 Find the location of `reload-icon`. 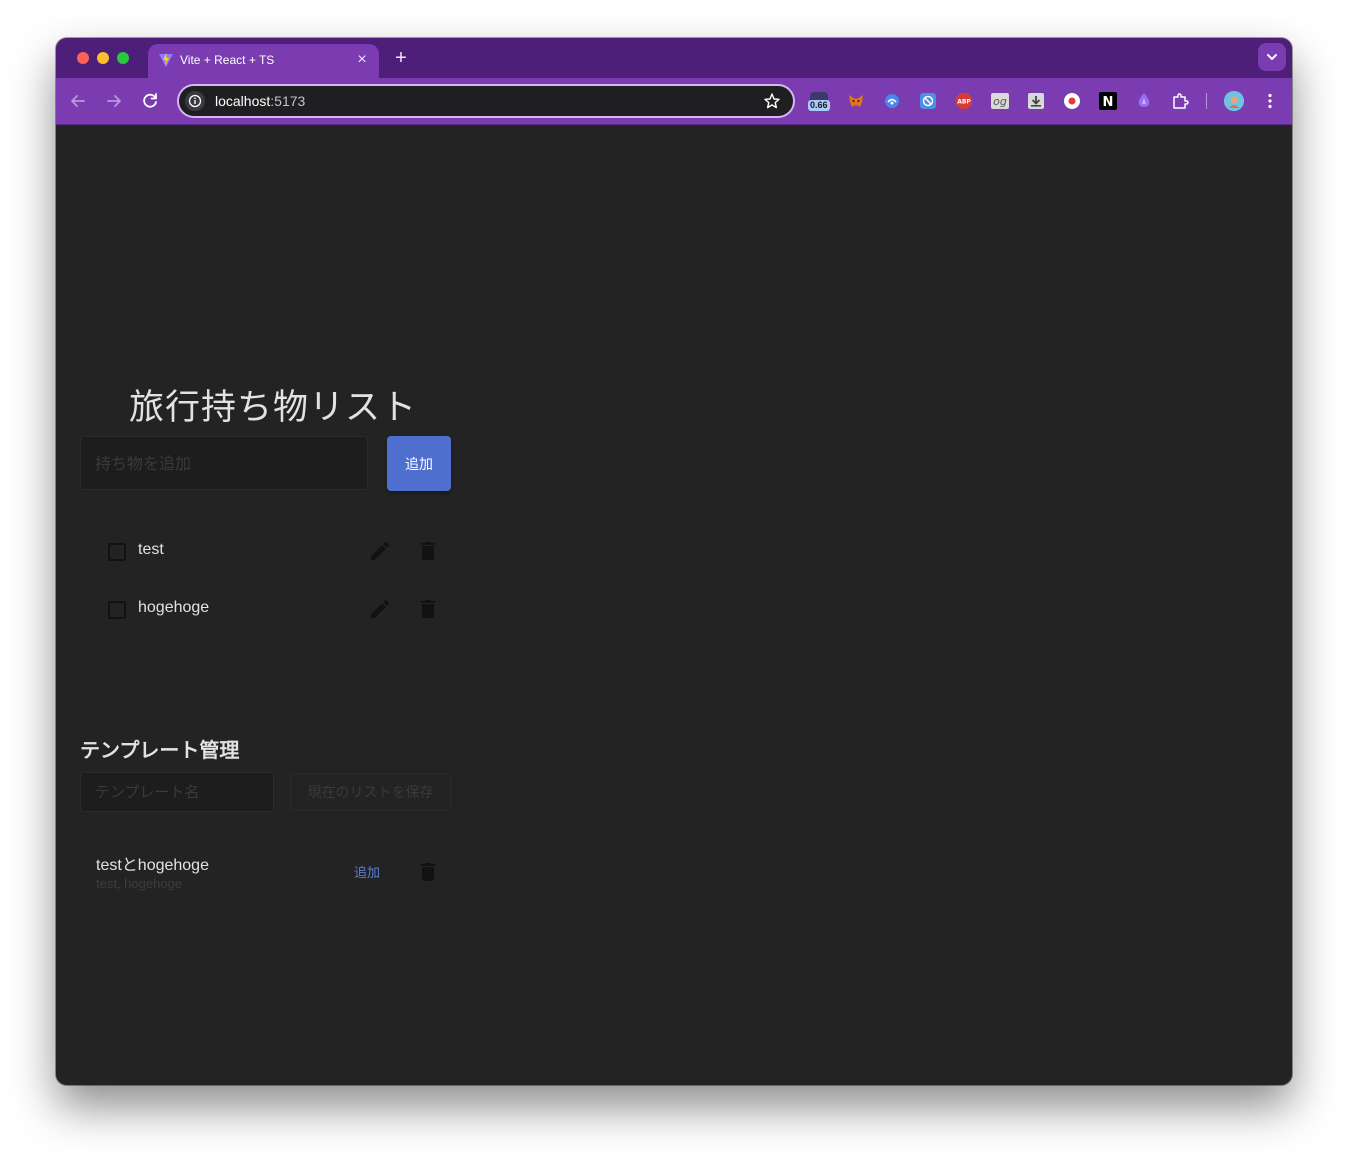

reload-icon is located at coordinates (150, 100).